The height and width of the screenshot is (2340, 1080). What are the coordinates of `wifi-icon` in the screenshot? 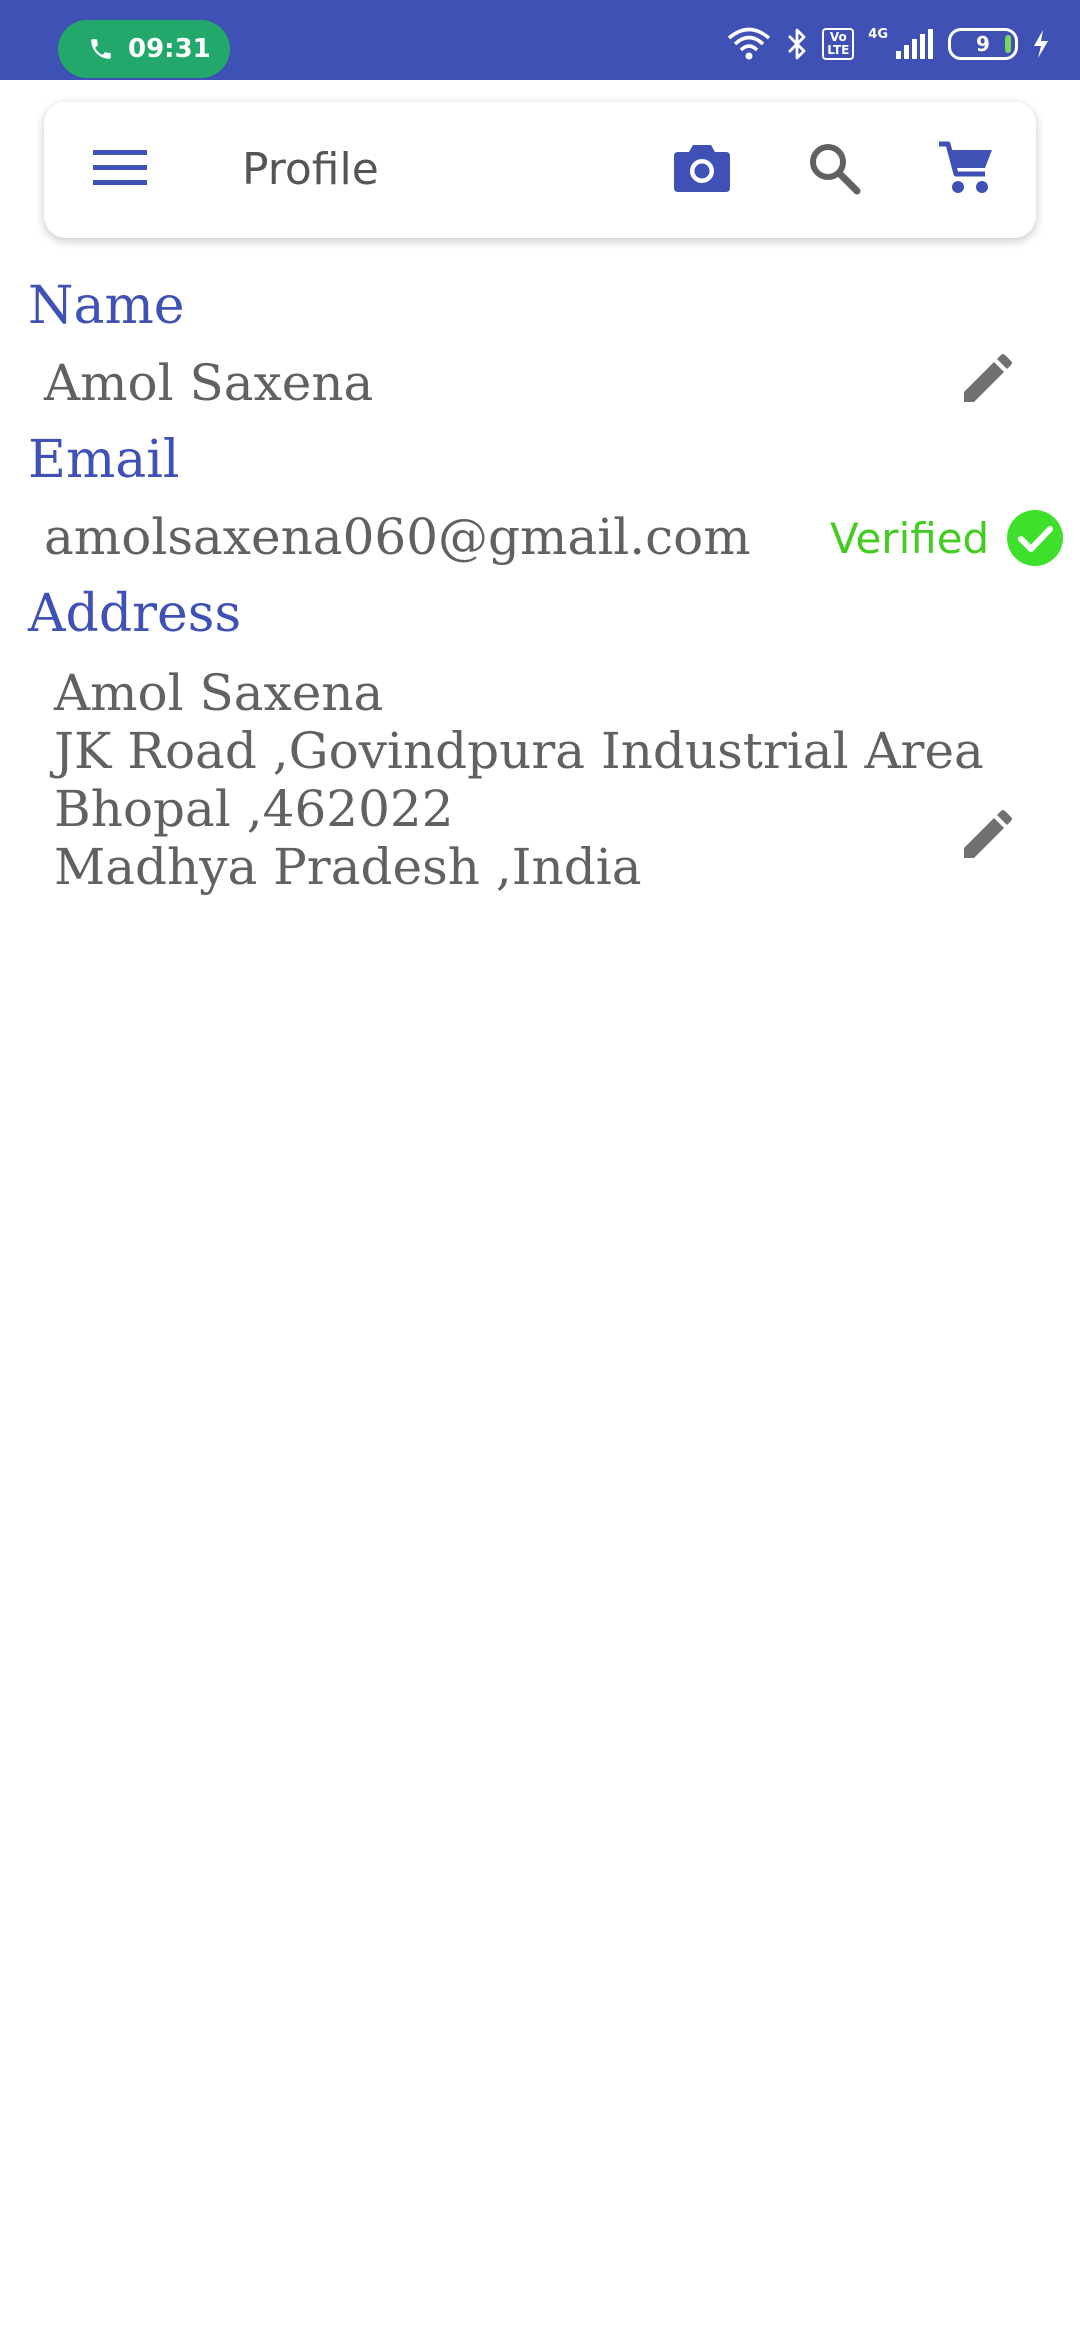 It's located at (749, 44).